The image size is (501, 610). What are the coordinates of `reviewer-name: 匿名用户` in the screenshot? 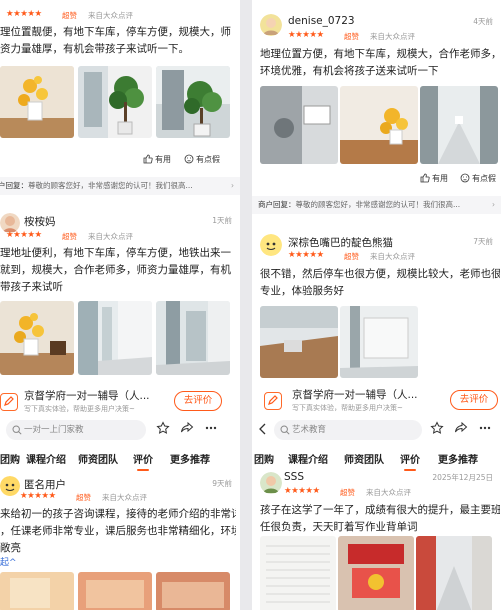 It's located at (45, 484).